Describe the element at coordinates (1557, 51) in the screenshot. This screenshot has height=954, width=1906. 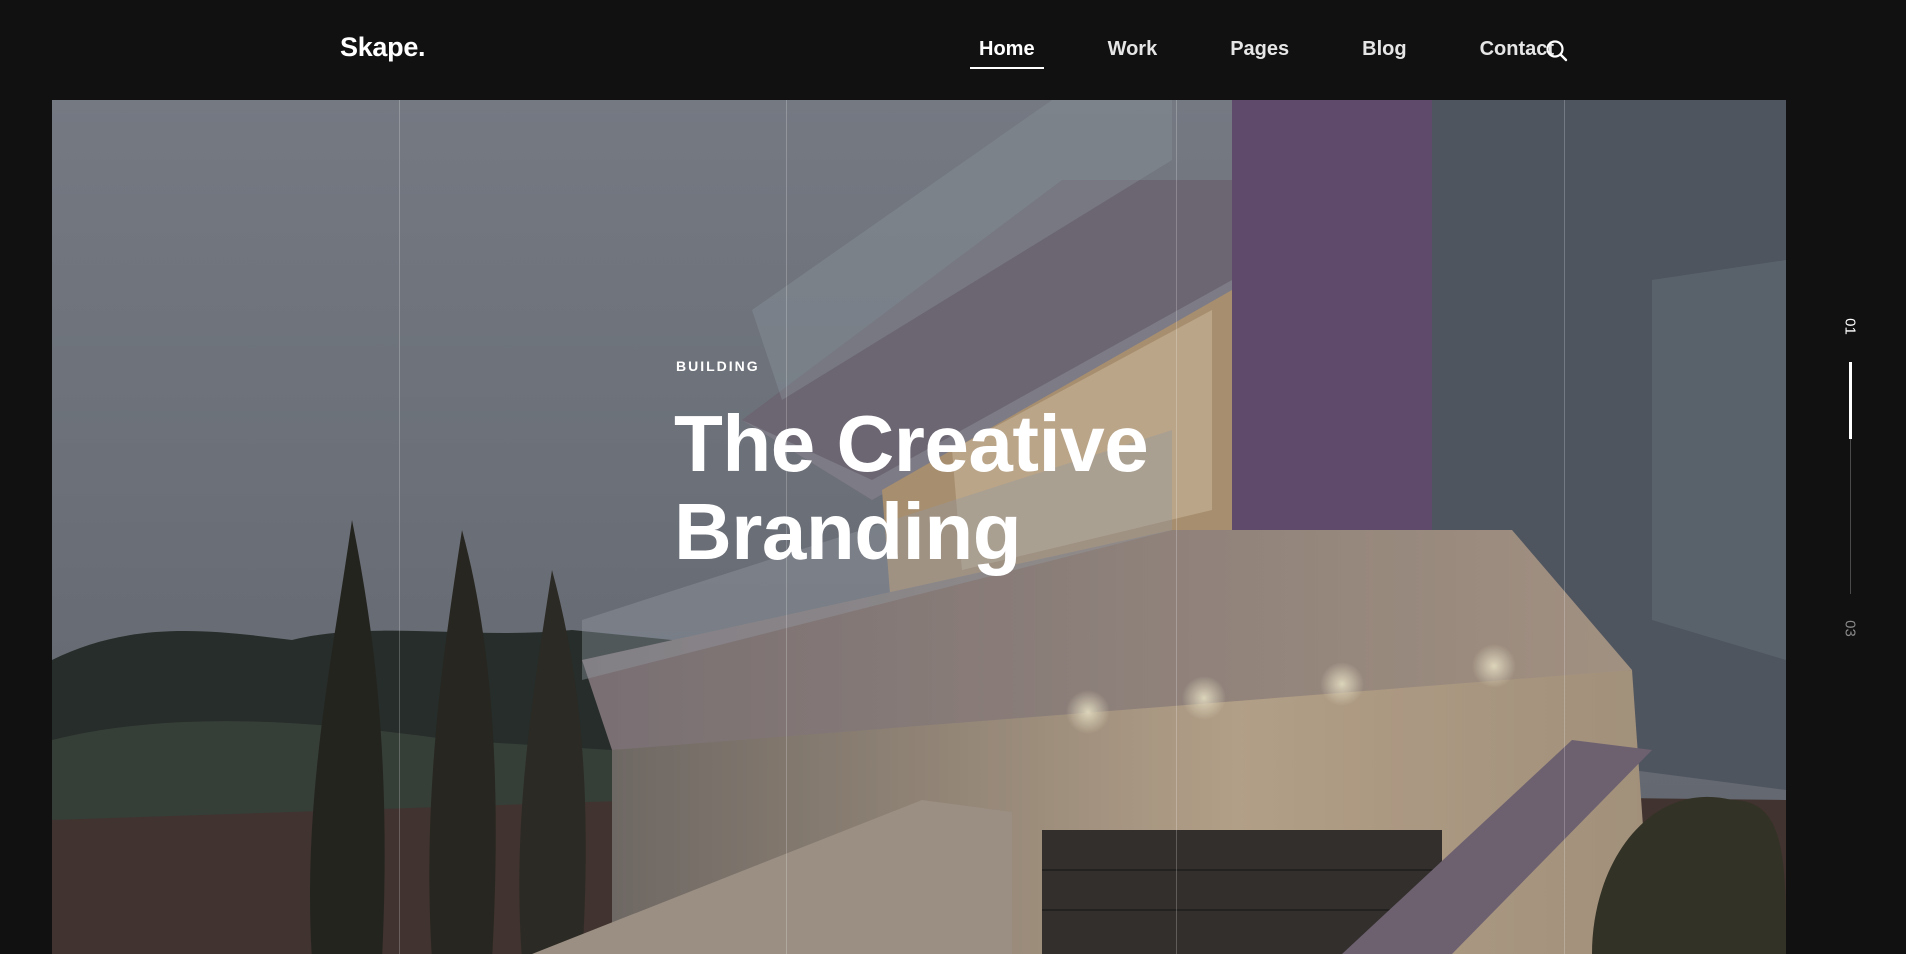
I see `search-icon` at that location.